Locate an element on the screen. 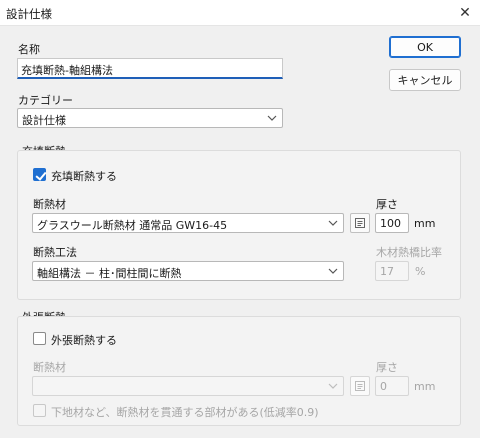  category-value: 設計仕様 is located at coordinates (44, 120).